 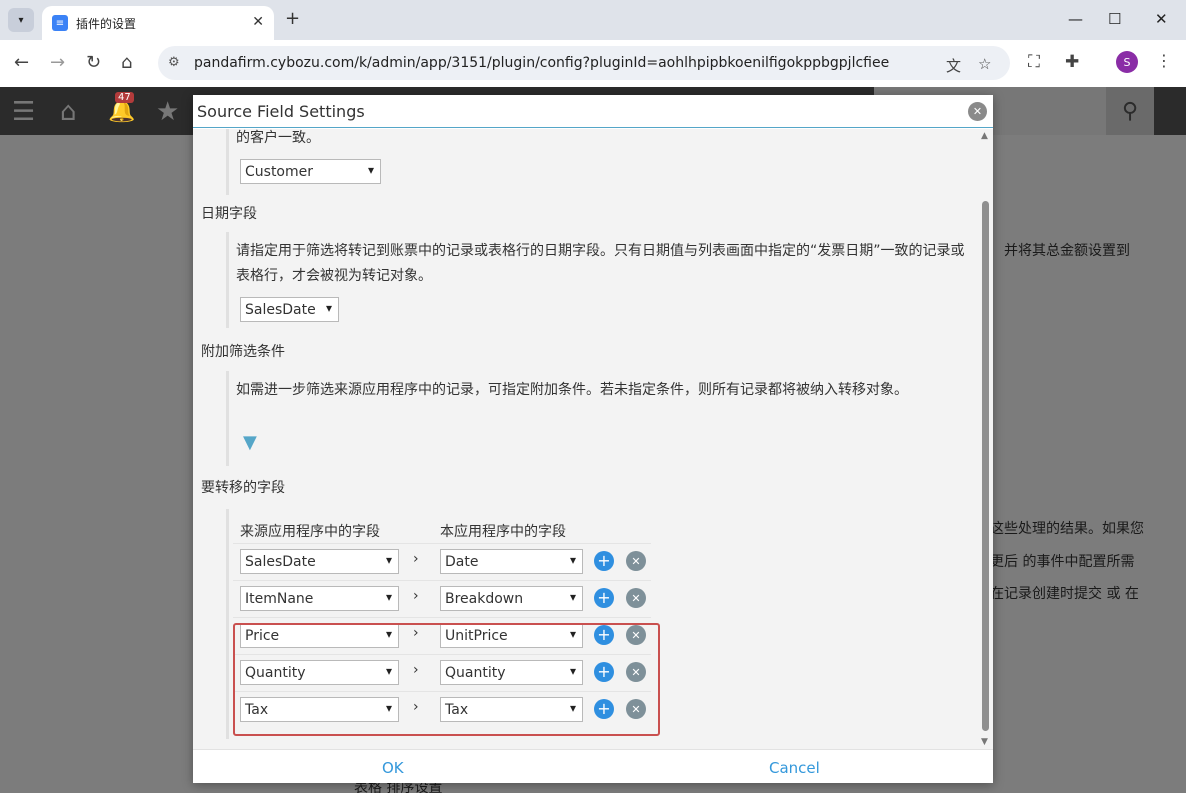 I want to click on bookmark-star-icon: ☆, so click(x=984, y=64).